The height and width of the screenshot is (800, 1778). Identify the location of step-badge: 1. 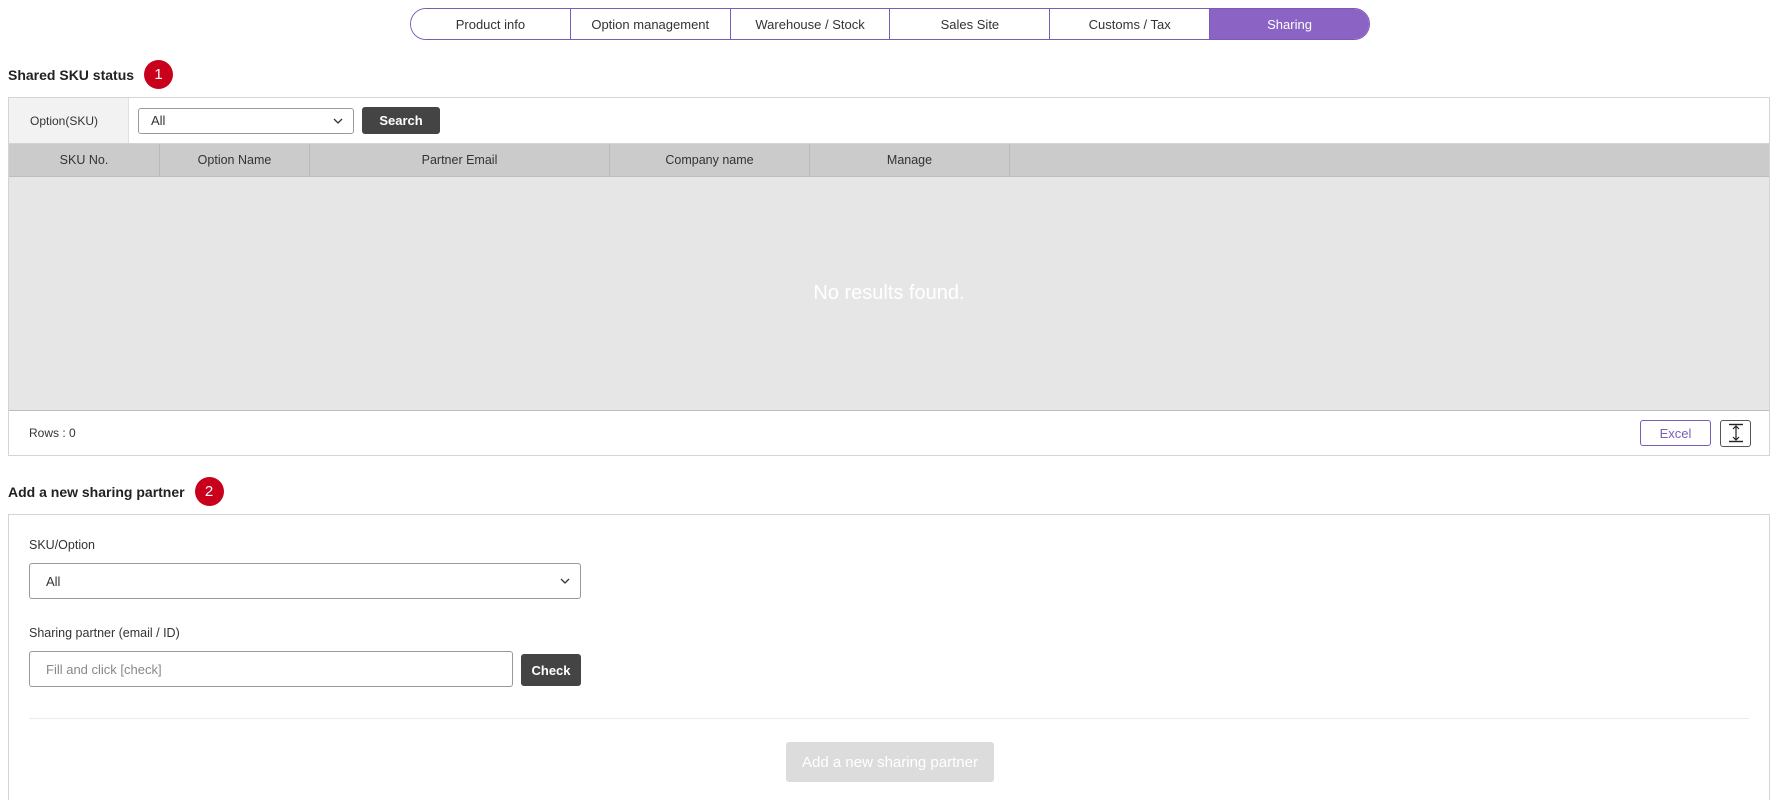
(159, 74).